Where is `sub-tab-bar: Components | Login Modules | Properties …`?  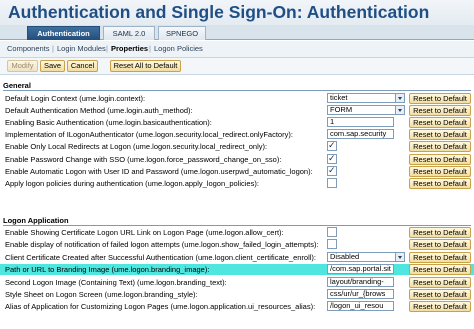 sub-tab-bar: Components | Login Modules | Properties … is located at coordinates (237, 49).